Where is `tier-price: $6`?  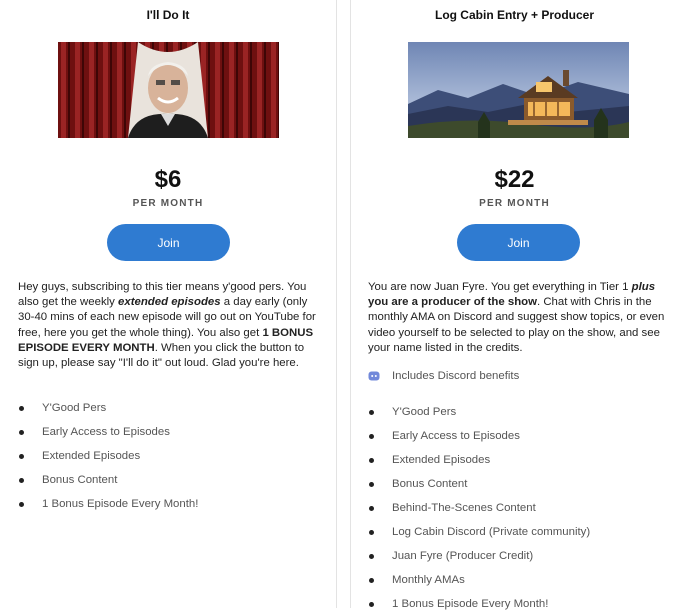
tier-price: $6 is located at coordinates (168, 179).